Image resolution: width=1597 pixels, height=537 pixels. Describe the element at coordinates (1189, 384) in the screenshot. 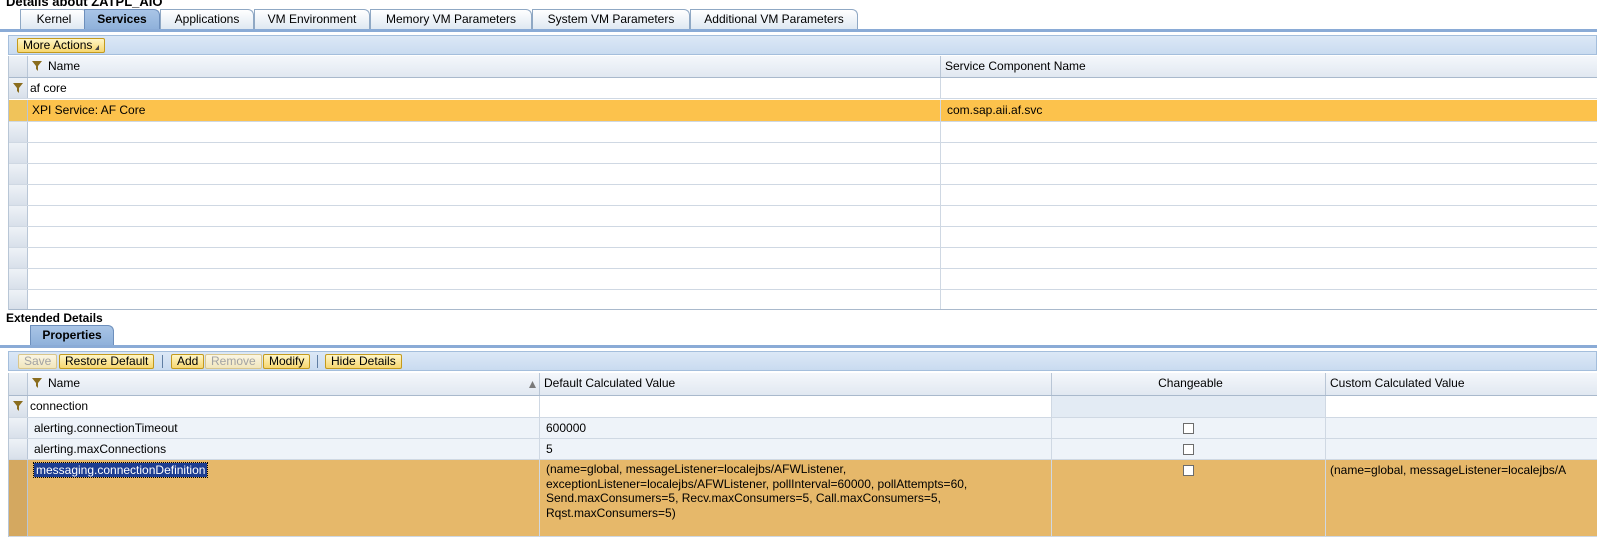

I see `column-header-changeable: Changeable` at that location.